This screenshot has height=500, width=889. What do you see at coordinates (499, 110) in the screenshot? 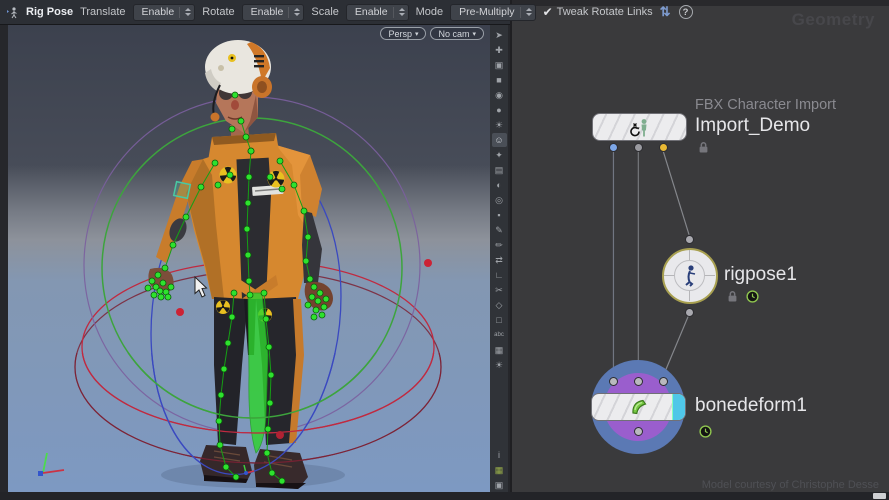
I see `shaded-mode-icon: ●` at bounding box center [499, 110].